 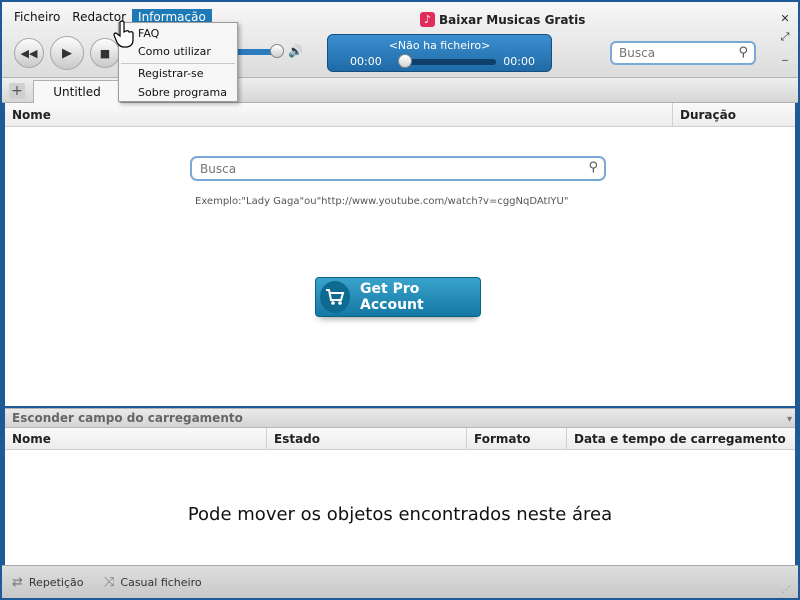 I want to click on minimize-icon: _, so click(x=785, y=55).